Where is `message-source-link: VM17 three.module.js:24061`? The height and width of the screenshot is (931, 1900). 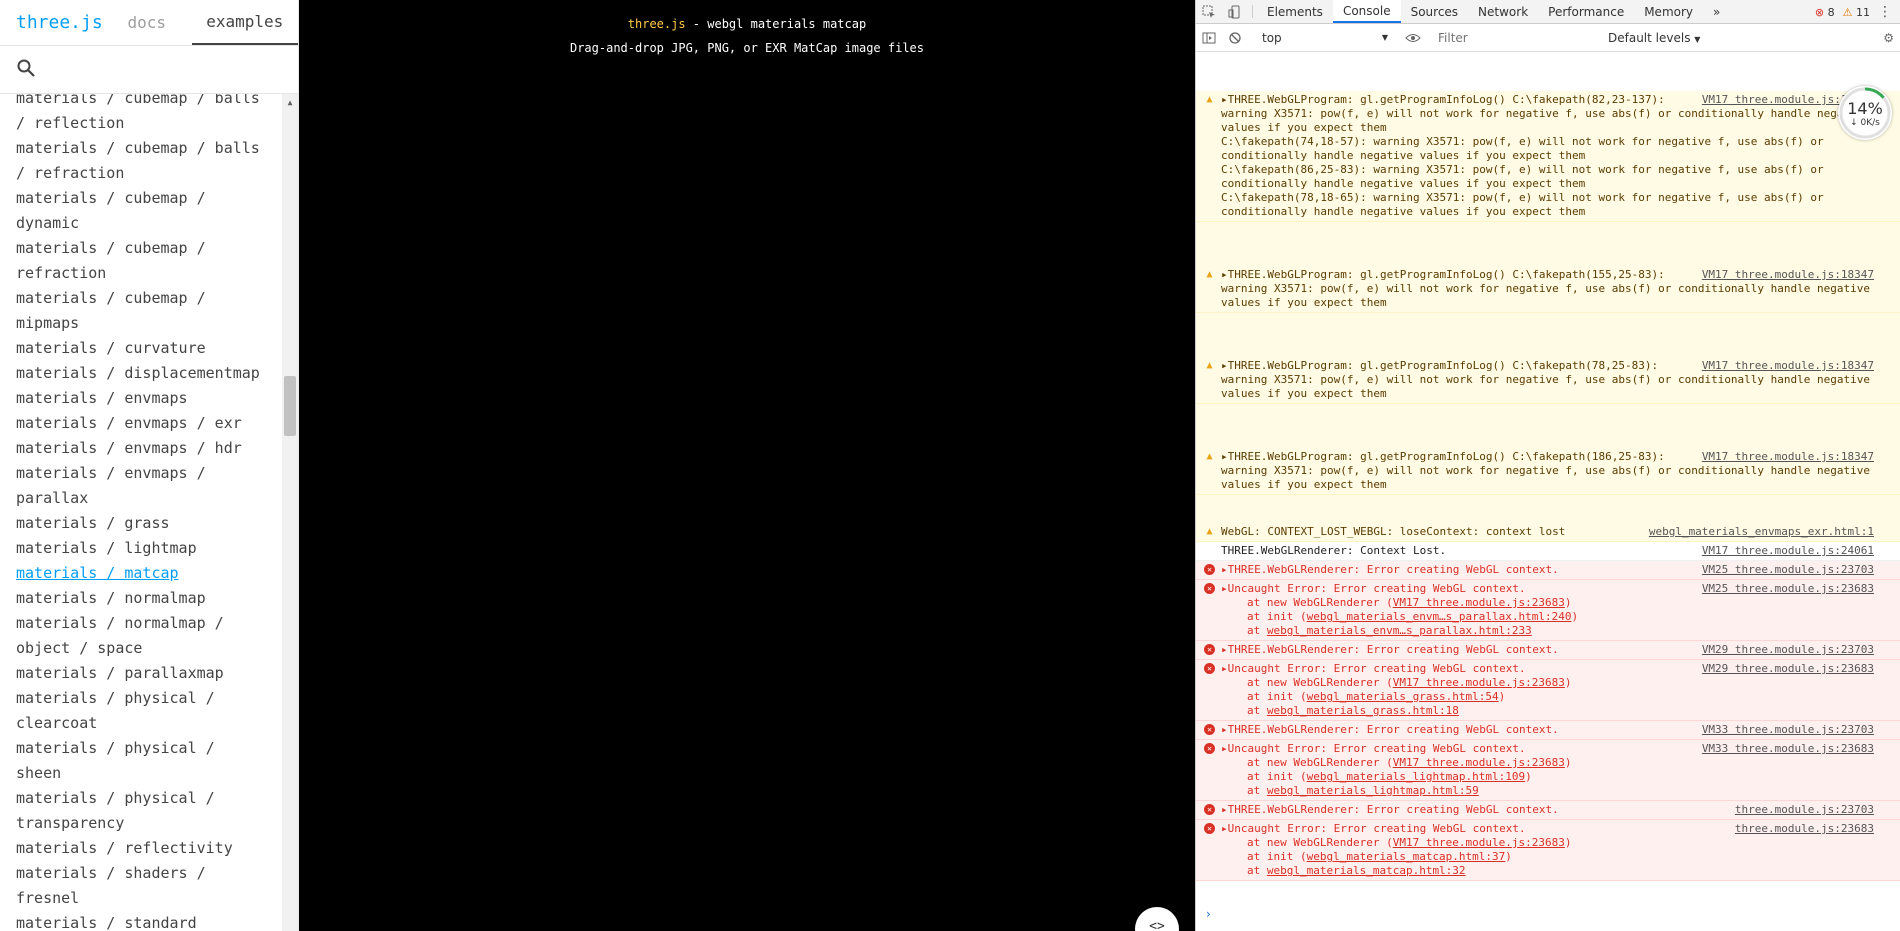 message-source-link: VM17 three.module.js:24061 is located at coordinates (1788, 551).